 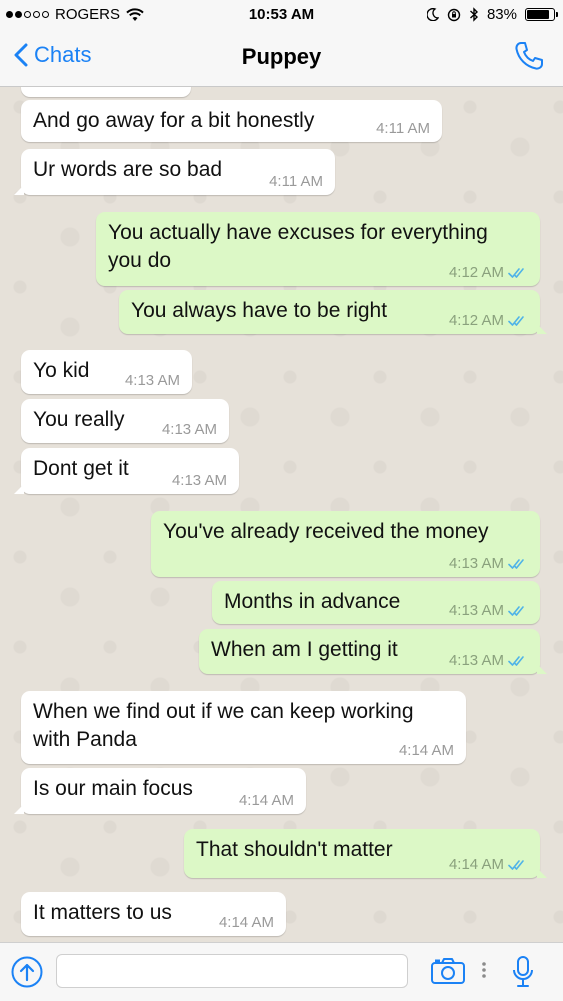 I want to click on message-line: You actually have excuses for everything, so click(x=298, y=232).